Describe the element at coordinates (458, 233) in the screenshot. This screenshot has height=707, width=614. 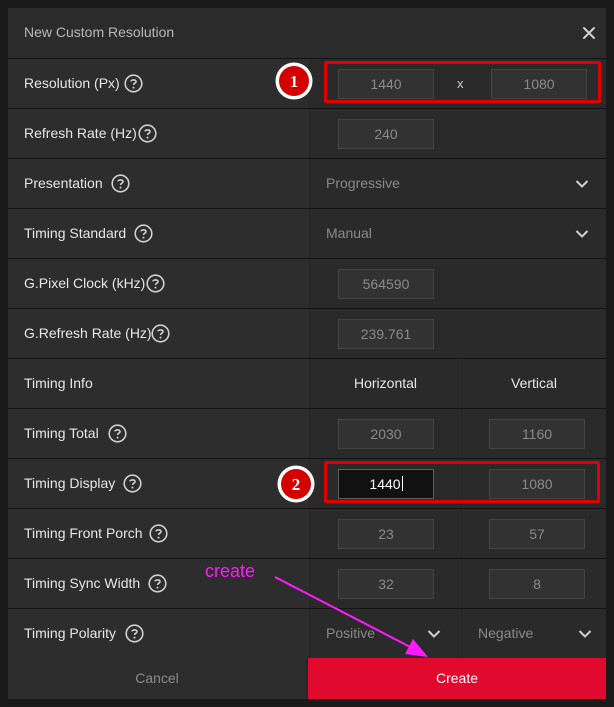
I see `timing-standard-select: Manual` at that location.